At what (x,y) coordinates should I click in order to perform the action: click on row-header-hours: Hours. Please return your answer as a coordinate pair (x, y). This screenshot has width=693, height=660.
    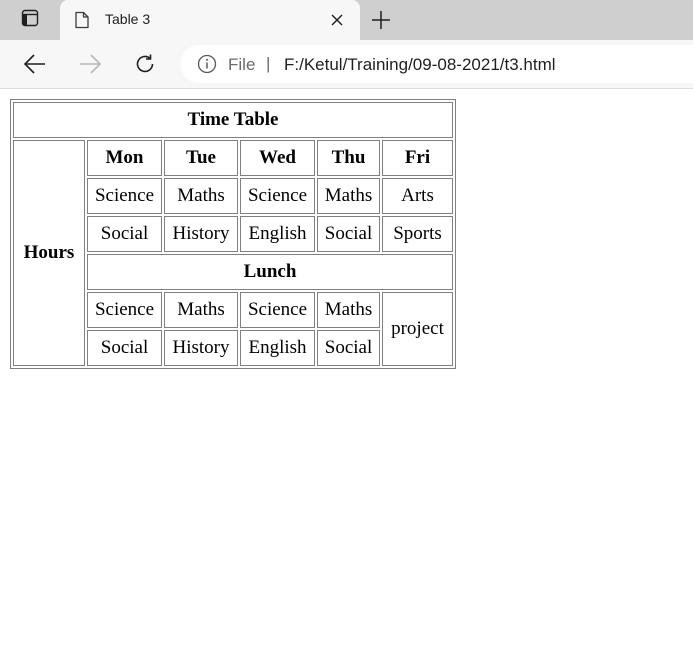
    Looking at the image, I should click on (49, 253).